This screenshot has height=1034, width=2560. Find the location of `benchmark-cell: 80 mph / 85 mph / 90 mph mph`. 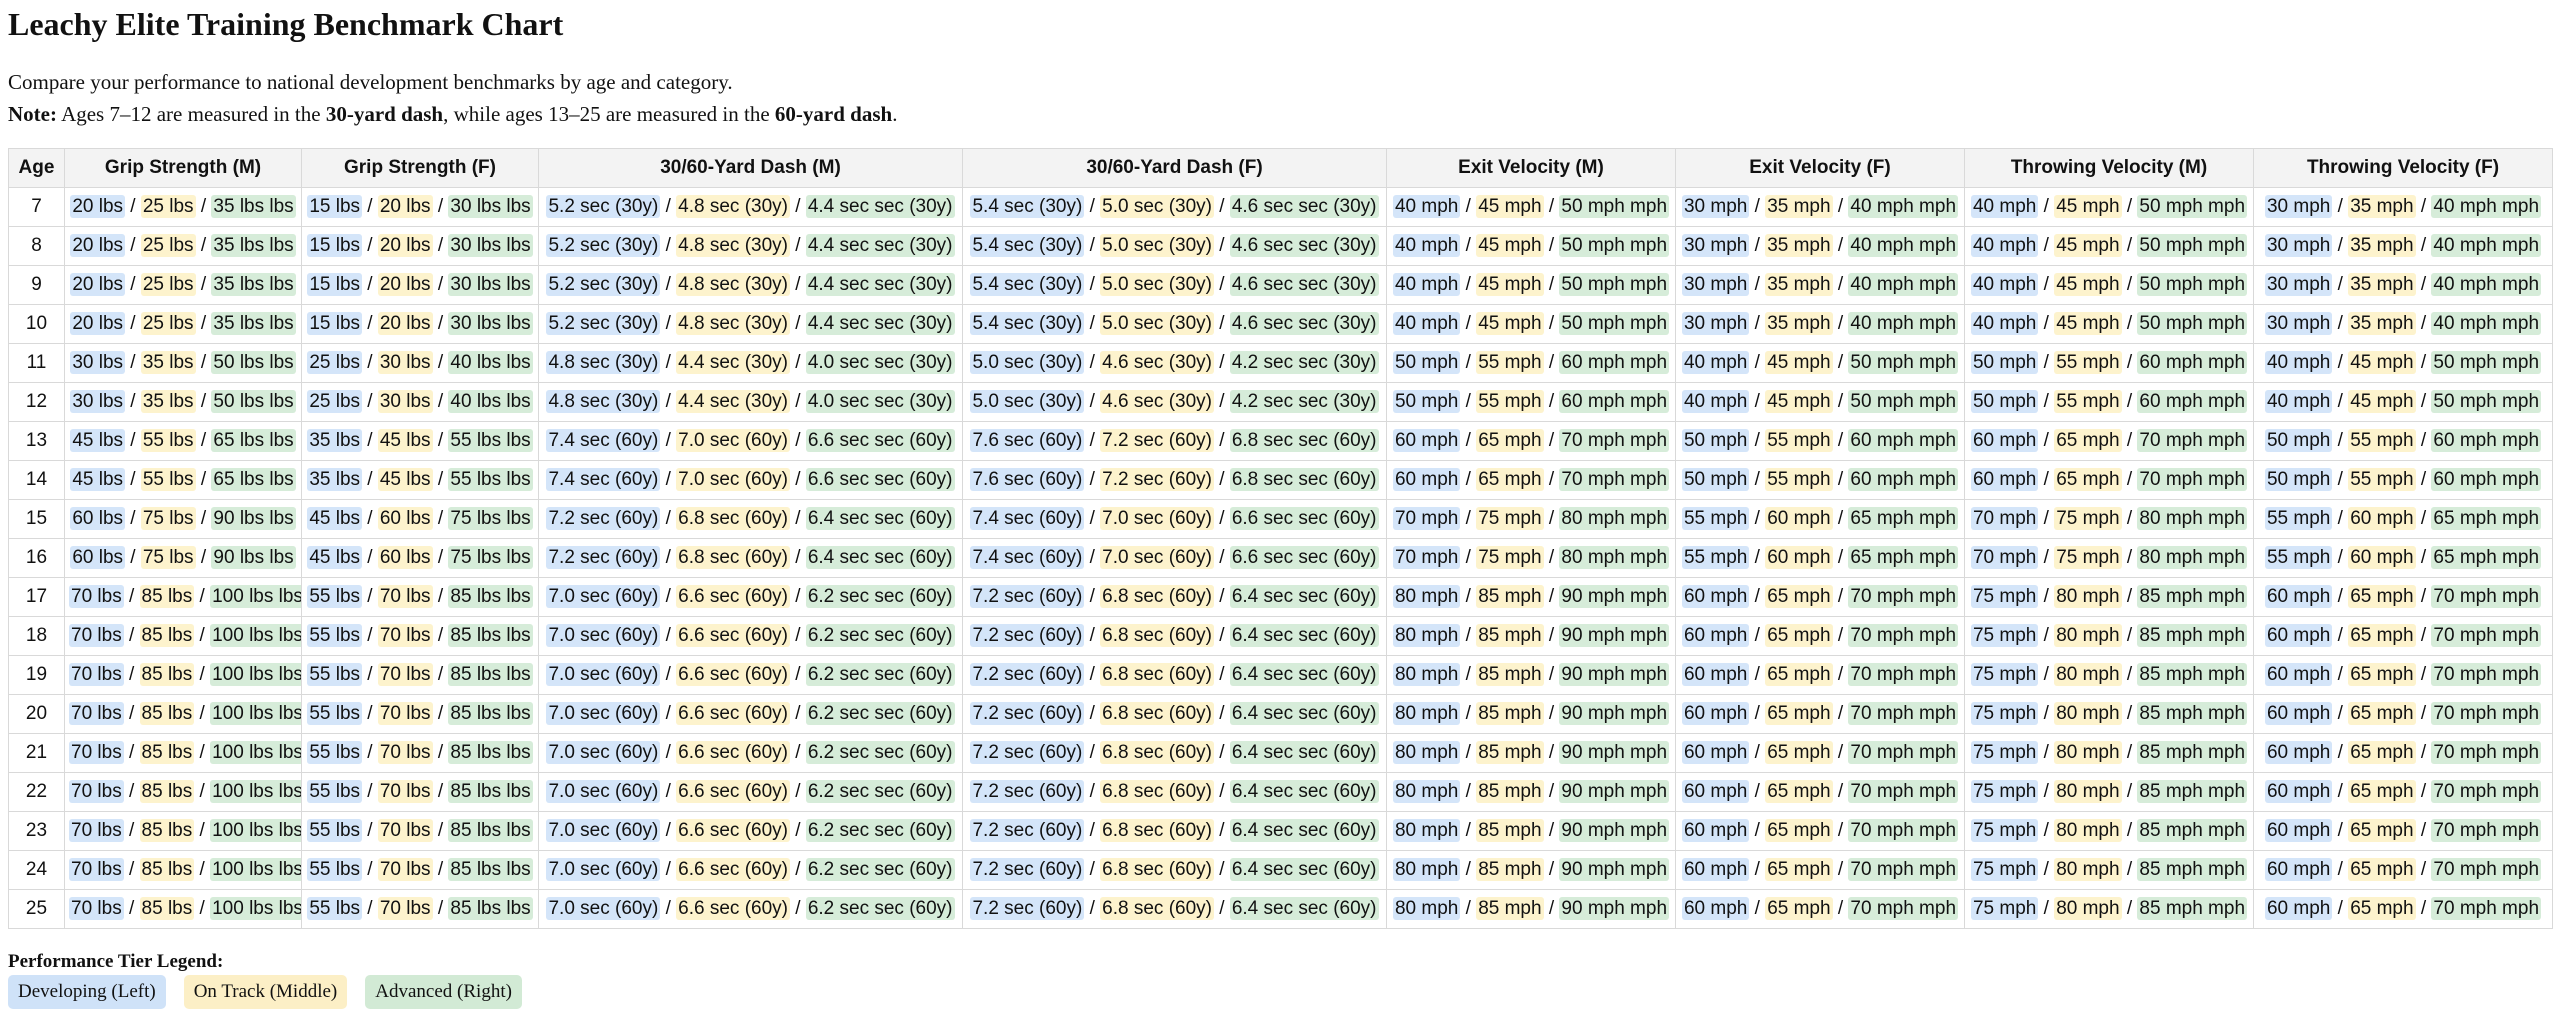

benchmark-cell: 80 mph / 85 mph / 90 mph mph is located at coordinates (1531, 753).